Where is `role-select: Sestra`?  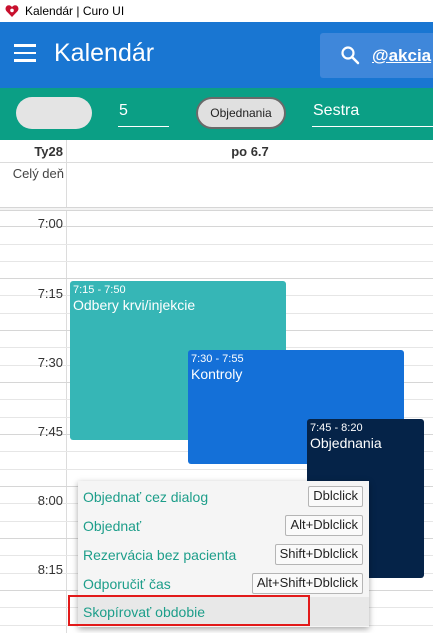 role-select: Sestra is located at coordinates (372, 114).